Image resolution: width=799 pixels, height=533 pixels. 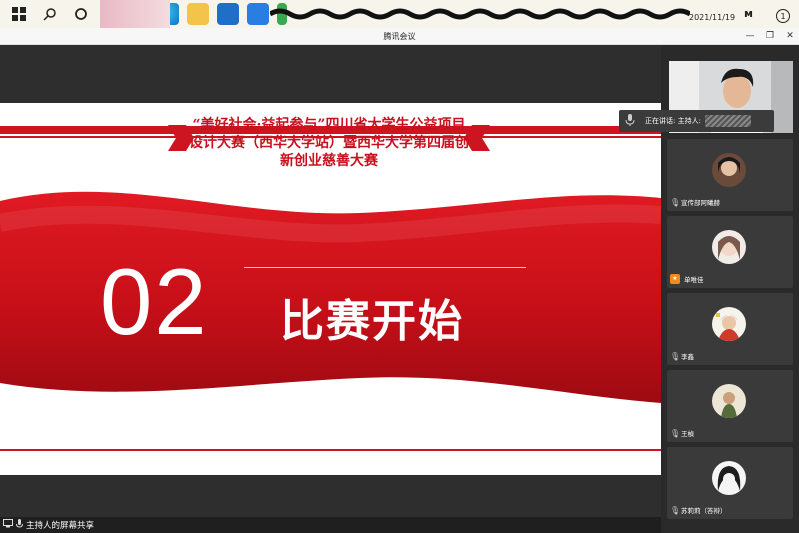 I want to click on participant-tile: 🎙 宣传部阿曦赫, so click(x=730, y=175).